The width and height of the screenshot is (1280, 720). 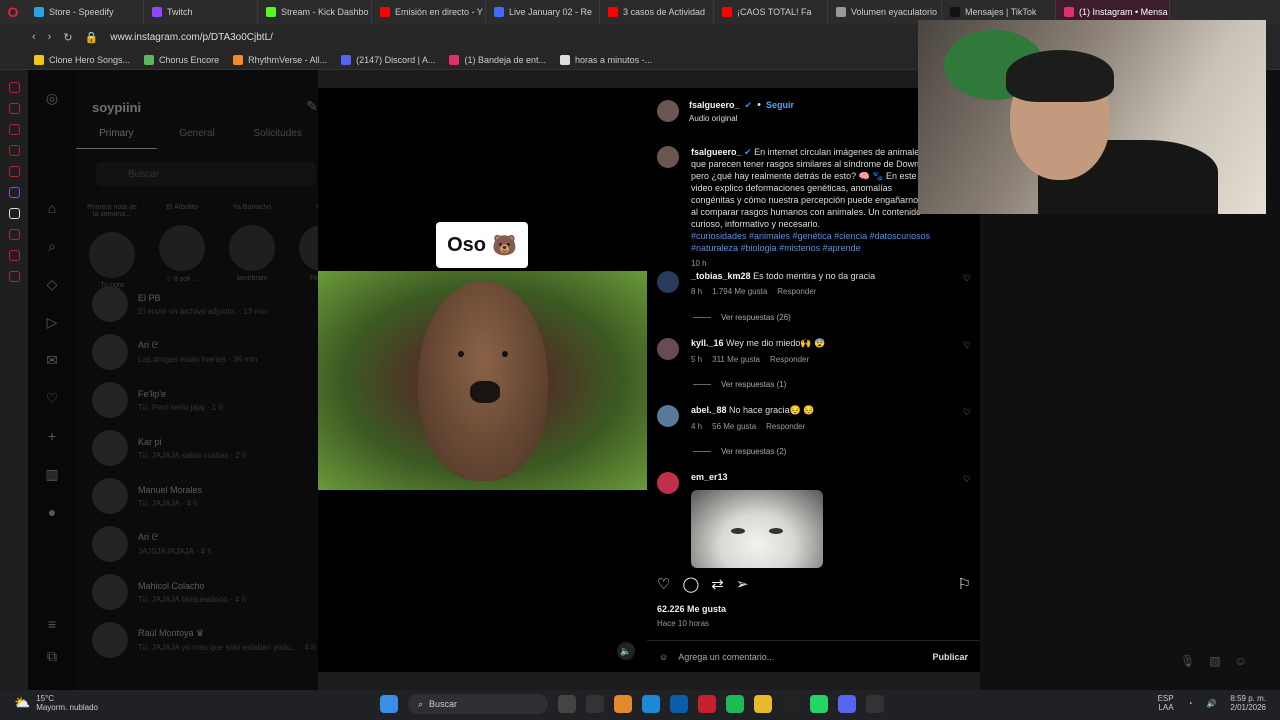 I want to click on author-name: fsalgueero_, so click(x=714, y=105).